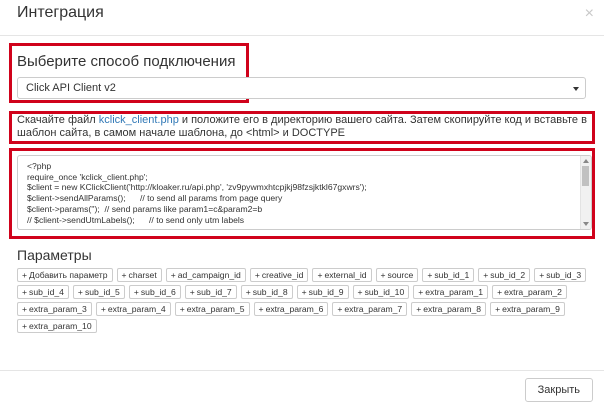 The width and height of the screenshot is (604, 403). I want to click on param-tag-label: extra_param_4, so click(136, 309).